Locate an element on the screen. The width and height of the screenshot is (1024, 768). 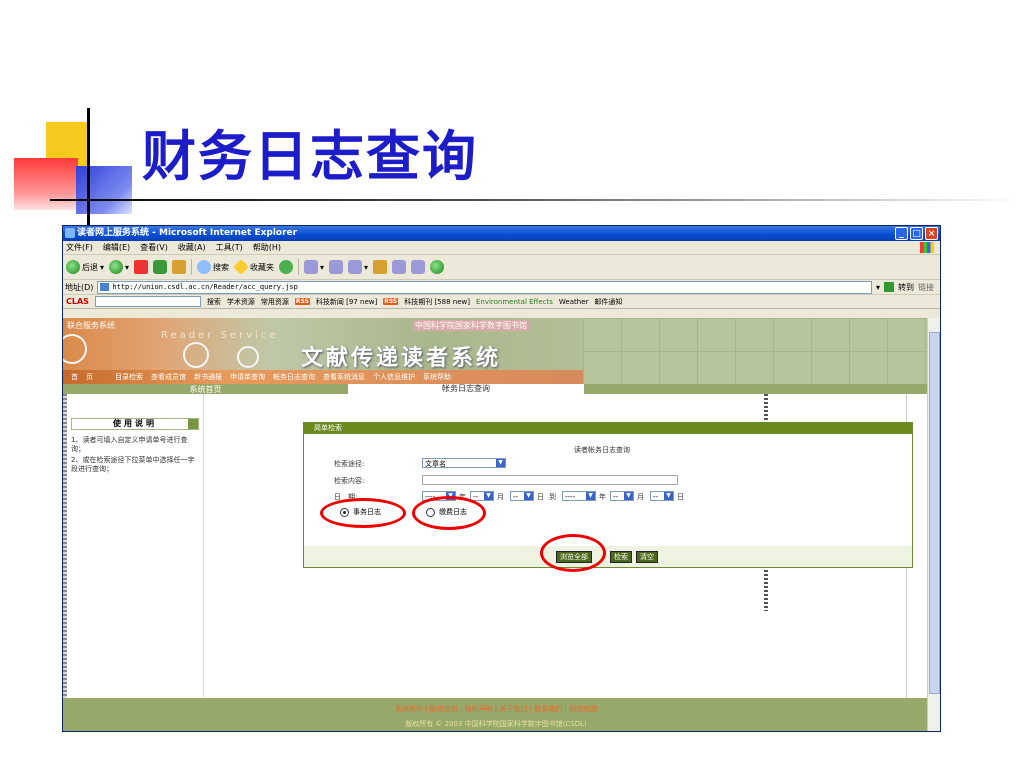
search-path-select: 文章名 ▼ is located at coordinates (464, 463).